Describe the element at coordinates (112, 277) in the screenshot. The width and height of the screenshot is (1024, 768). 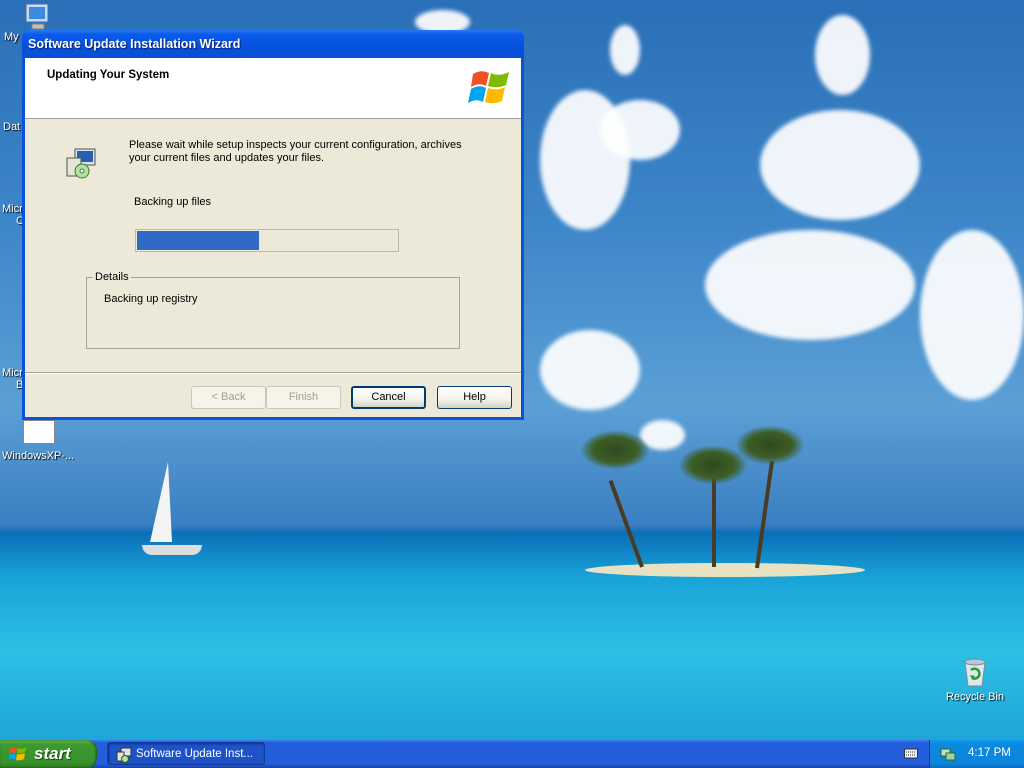
I see `details-groupbox-label: Details` at that location.